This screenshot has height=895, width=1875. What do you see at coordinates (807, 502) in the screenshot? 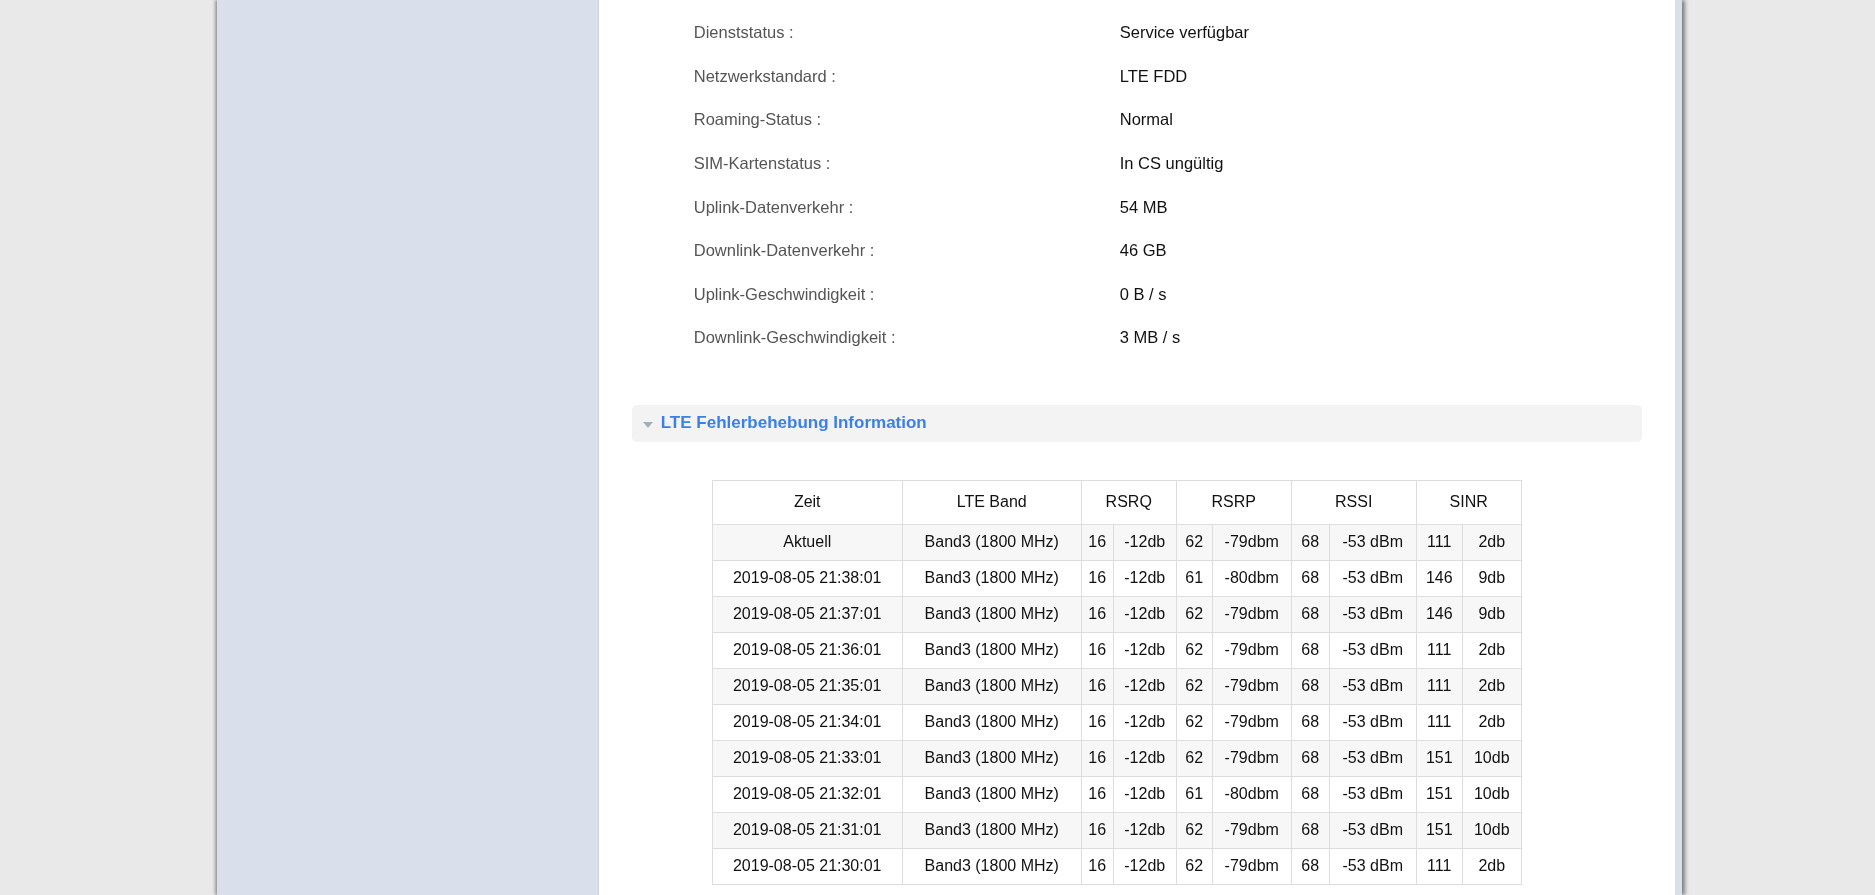
I see `column-header: Zeit` at bounding box center [807, 502].